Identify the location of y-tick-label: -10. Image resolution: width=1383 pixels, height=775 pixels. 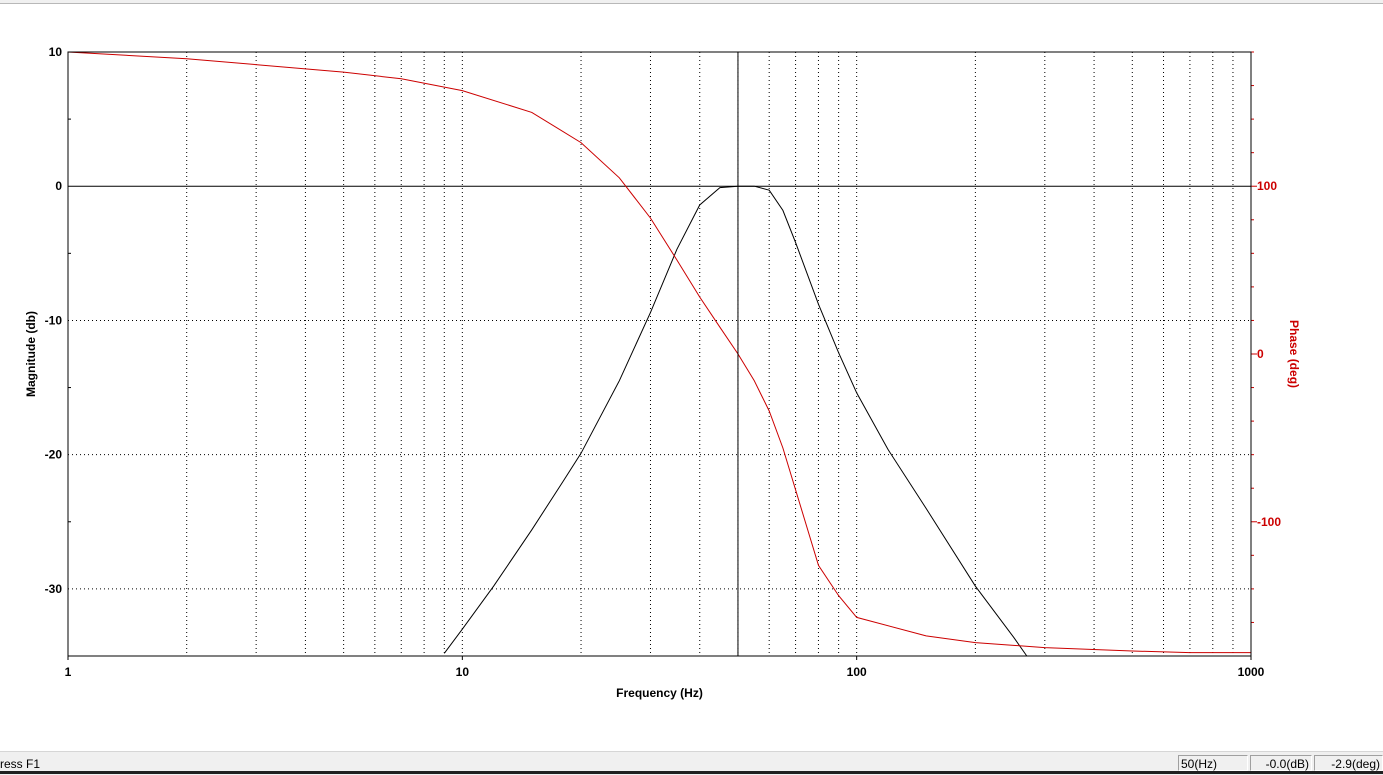
(54, 320).